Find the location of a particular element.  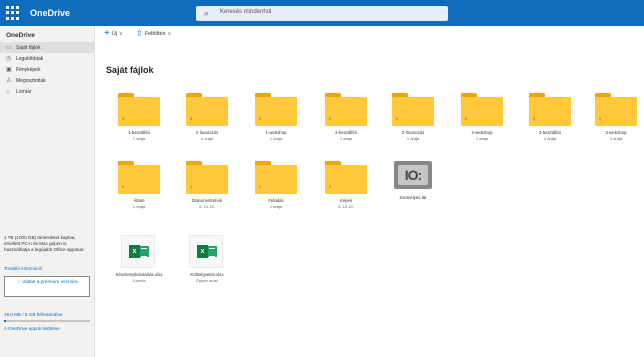

folder-tile: 0 Dokumentumok 8. 10.13. is located at coordinates (207, 190).